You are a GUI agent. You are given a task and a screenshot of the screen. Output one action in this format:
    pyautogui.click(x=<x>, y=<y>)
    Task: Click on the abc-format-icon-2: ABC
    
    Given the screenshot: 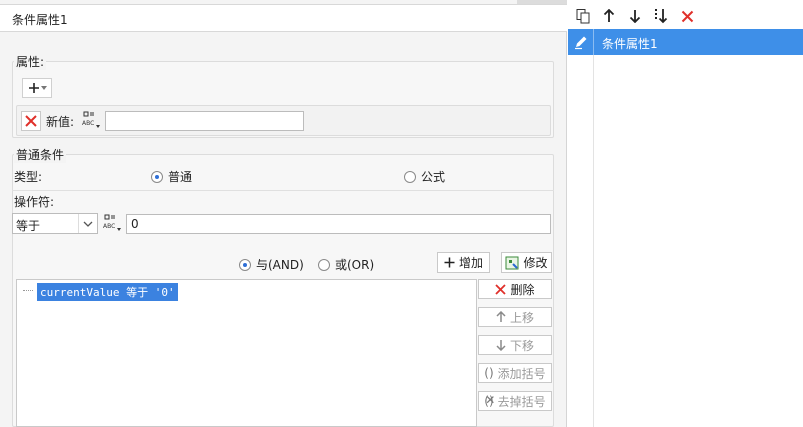 What is the action you would take?
    pyautogui.click(x=113, y=223)
    